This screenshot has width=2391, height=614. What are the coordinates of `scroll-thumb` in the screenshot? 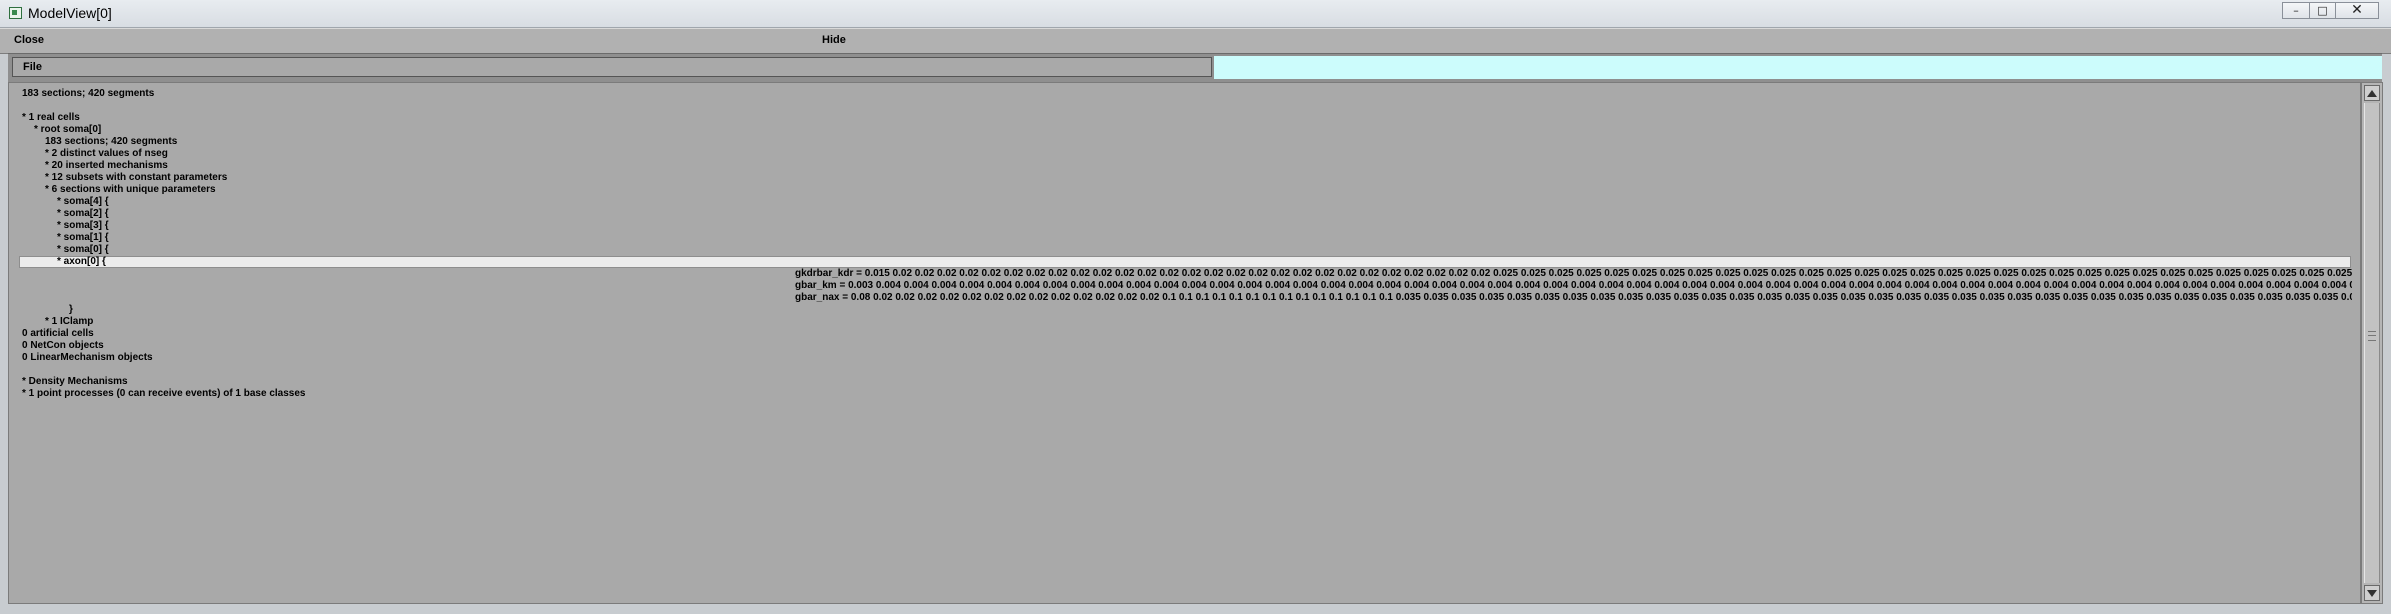 It's located at (2372, 343).